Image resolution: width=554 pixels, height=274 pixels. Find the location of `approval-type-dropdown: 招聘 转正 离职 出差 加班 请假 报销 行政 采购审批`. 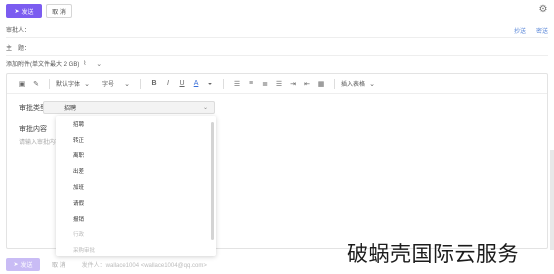

approval-type-dropdown: 招聘 转正 离职 出差 加班 请假 报销 行政 采购审批 is located at coordinates (136, 186).